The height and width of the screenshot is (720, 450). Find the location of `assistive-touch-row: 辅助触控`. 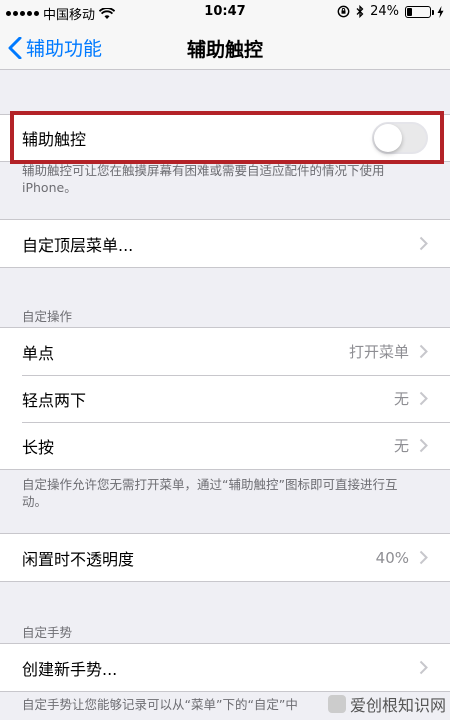

assistive-touch-row: 辅助触控 is located at coordinates (225, 138).